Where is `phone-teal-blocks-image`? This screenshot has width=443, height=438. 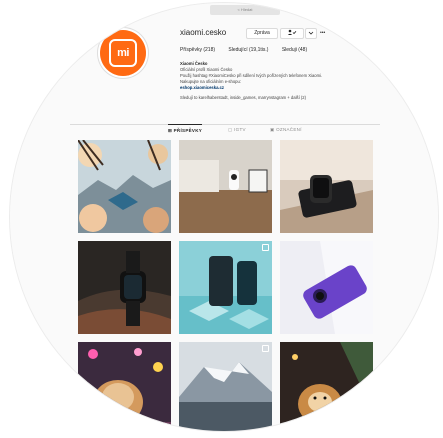 phone-teal-blocks-image is located at coordinates (225, 287).